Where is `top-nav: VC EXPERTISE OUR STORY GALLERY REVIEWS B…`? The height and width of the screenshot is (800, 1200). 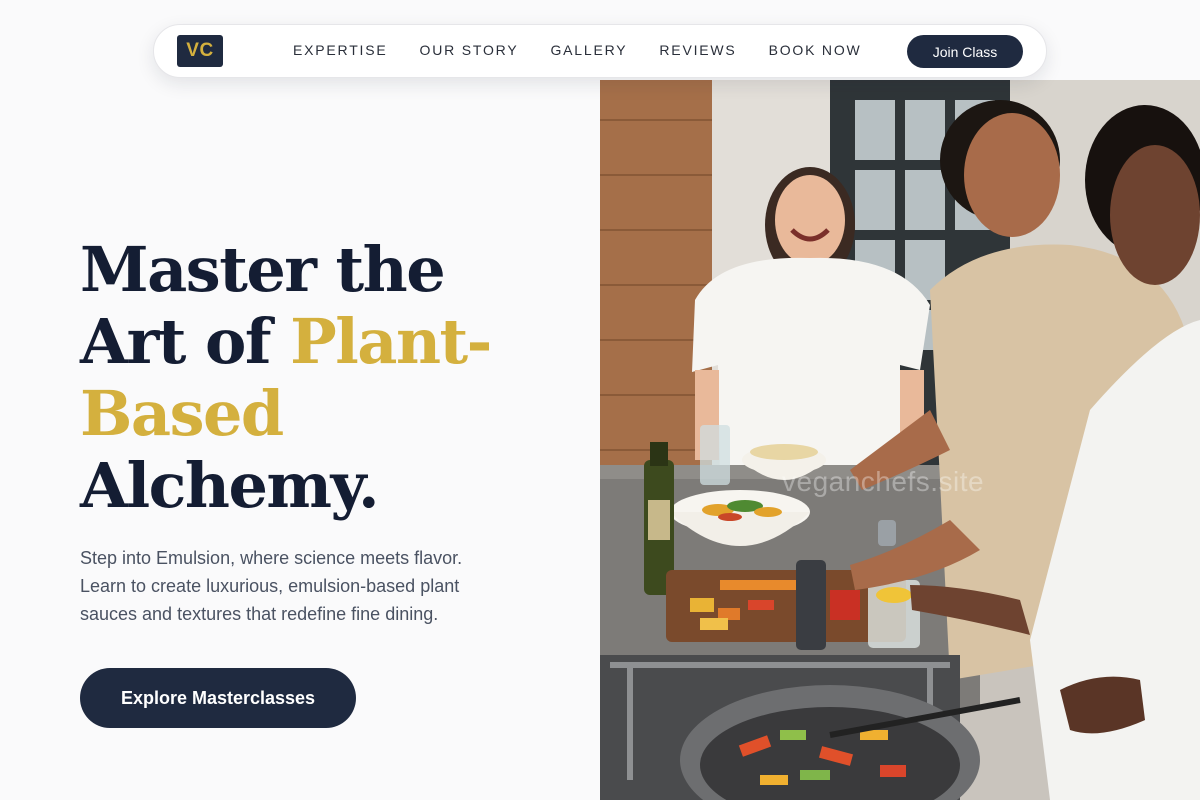 top-nav: VC EXPERTISE OUR STORY GALLERY REVIEWS B… is located at coordinates (600, 51).